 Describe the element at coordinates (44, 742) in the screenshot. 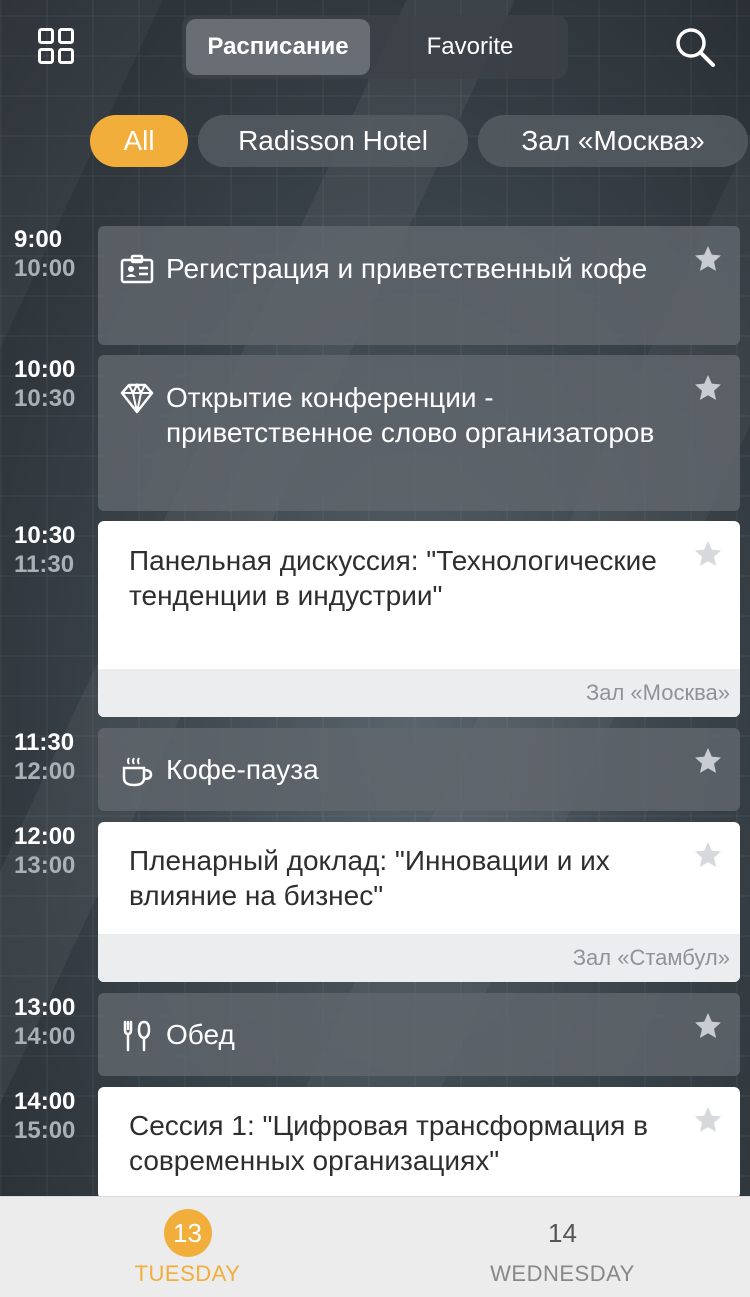

I see `start-time: 11:30` at that location.